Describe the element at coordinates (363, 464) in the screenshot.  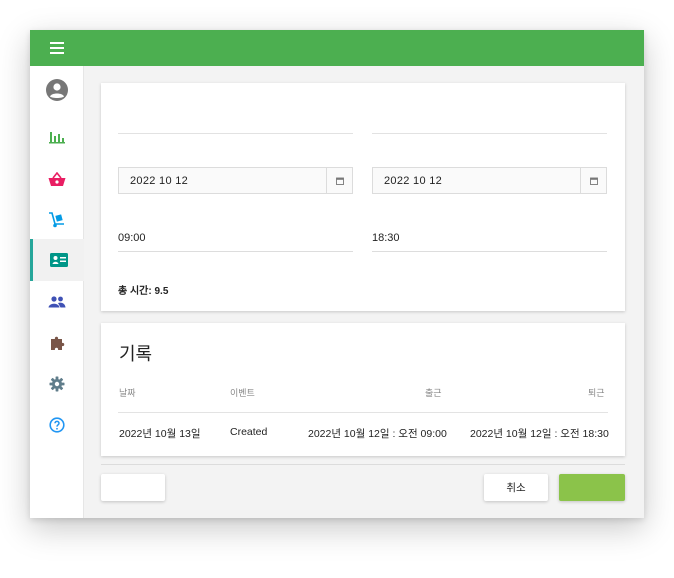
I see `footer-divider` at that location.